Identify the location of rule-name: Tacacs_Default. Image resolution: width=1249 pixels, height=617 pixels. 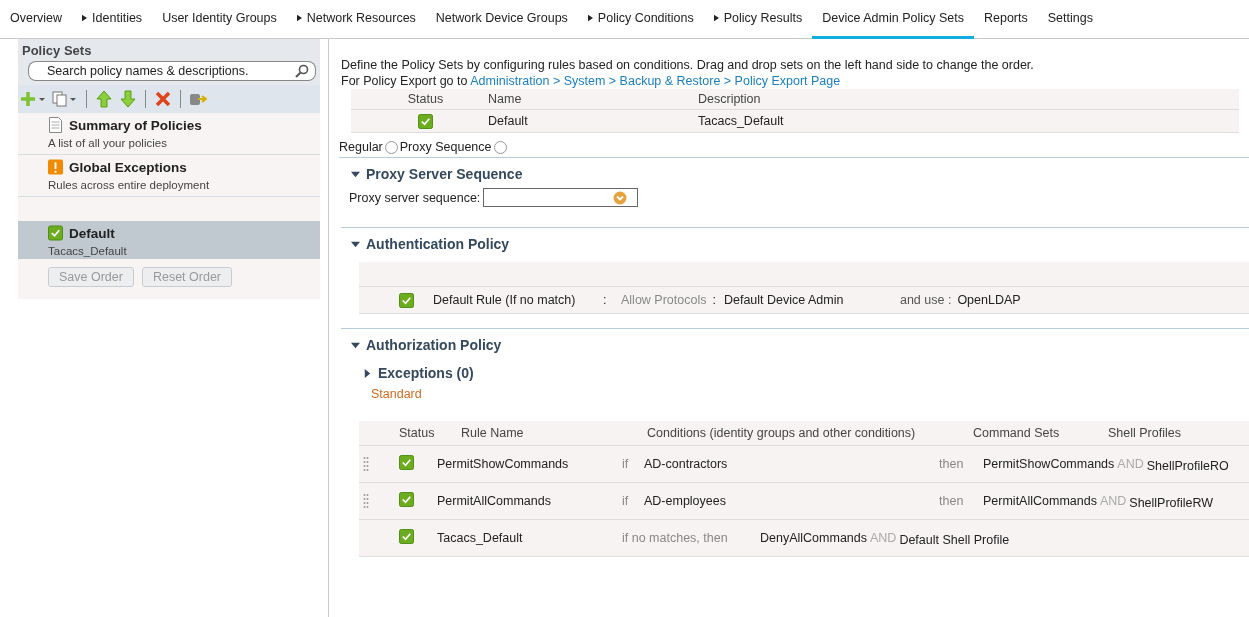
(480, 538).